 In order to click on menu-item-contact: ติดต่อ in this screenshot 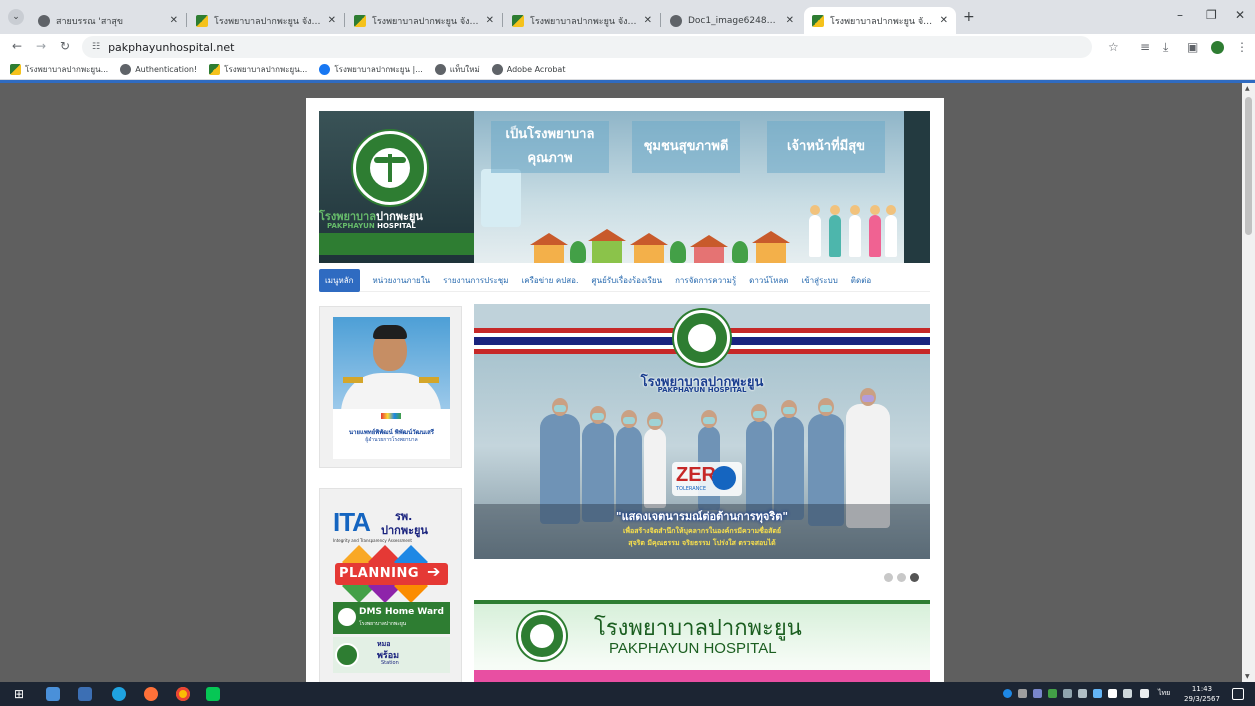, I will do `click(861, 280)`.